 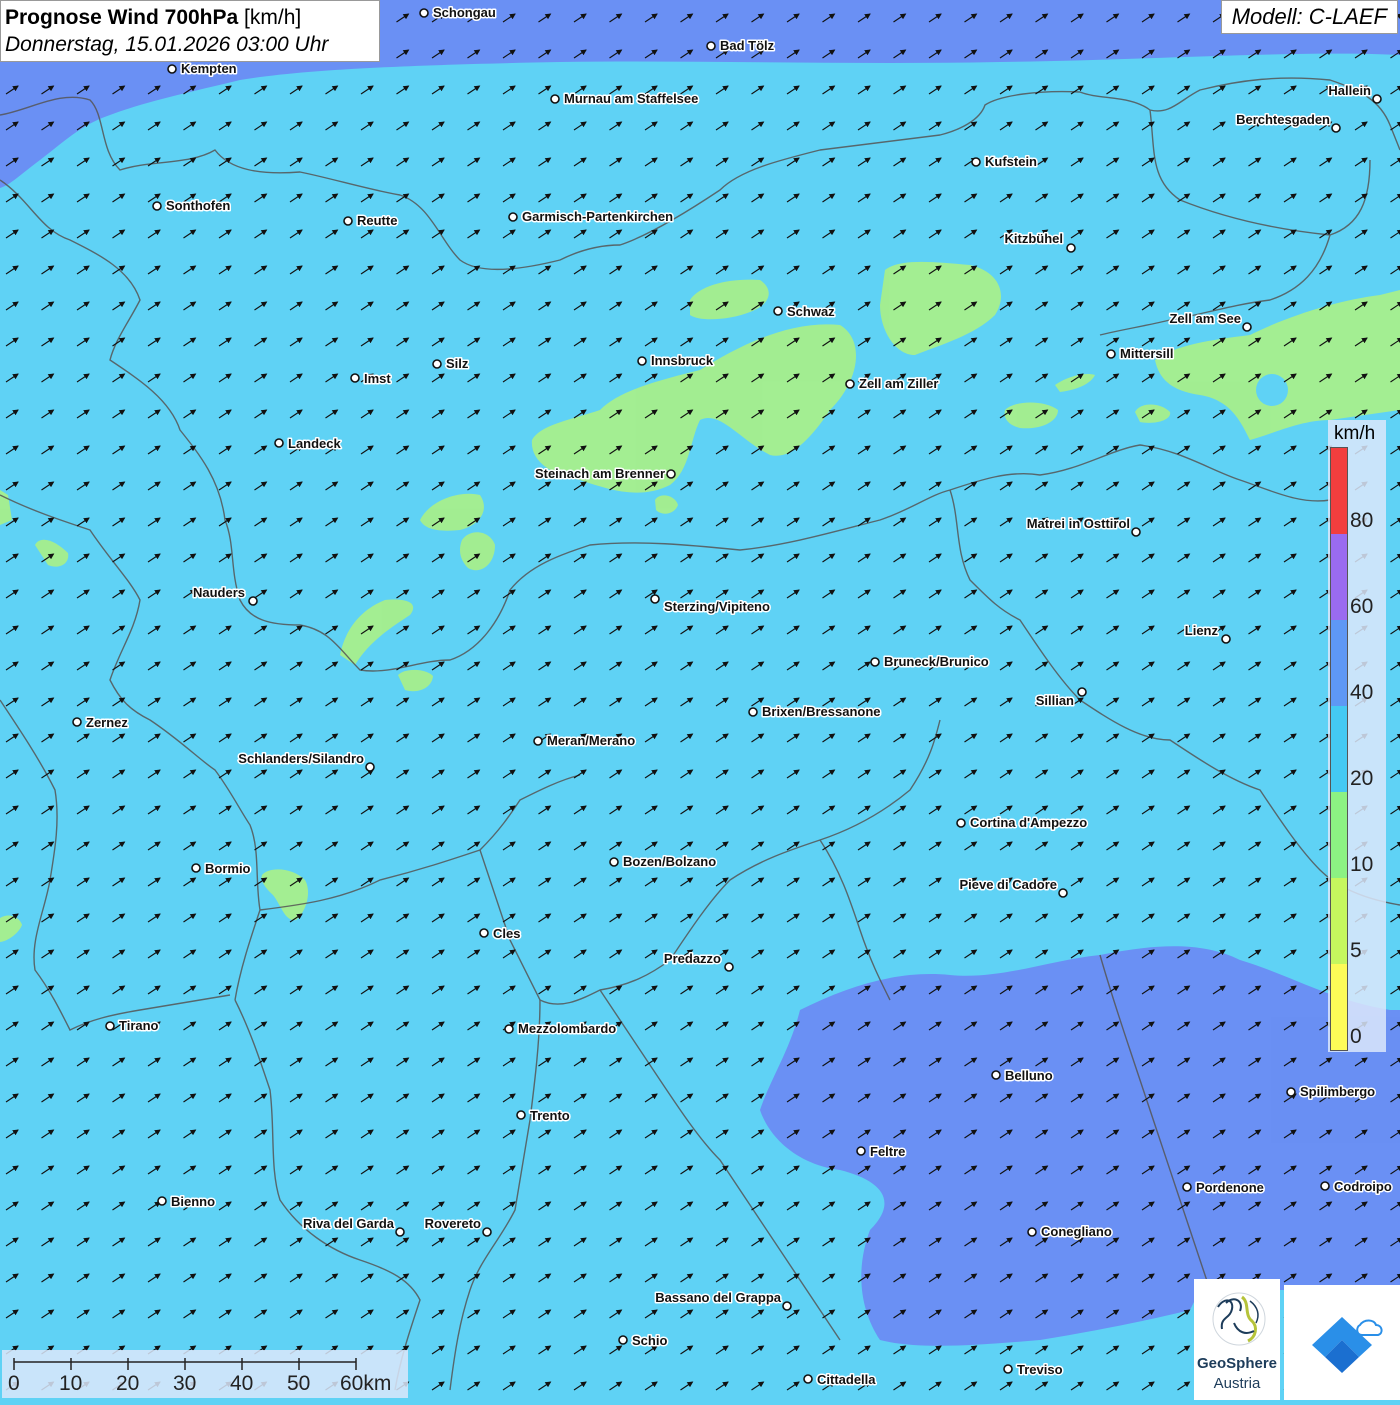 I want to click on legend-tick-5: 5, so click(x=1356, y=951).